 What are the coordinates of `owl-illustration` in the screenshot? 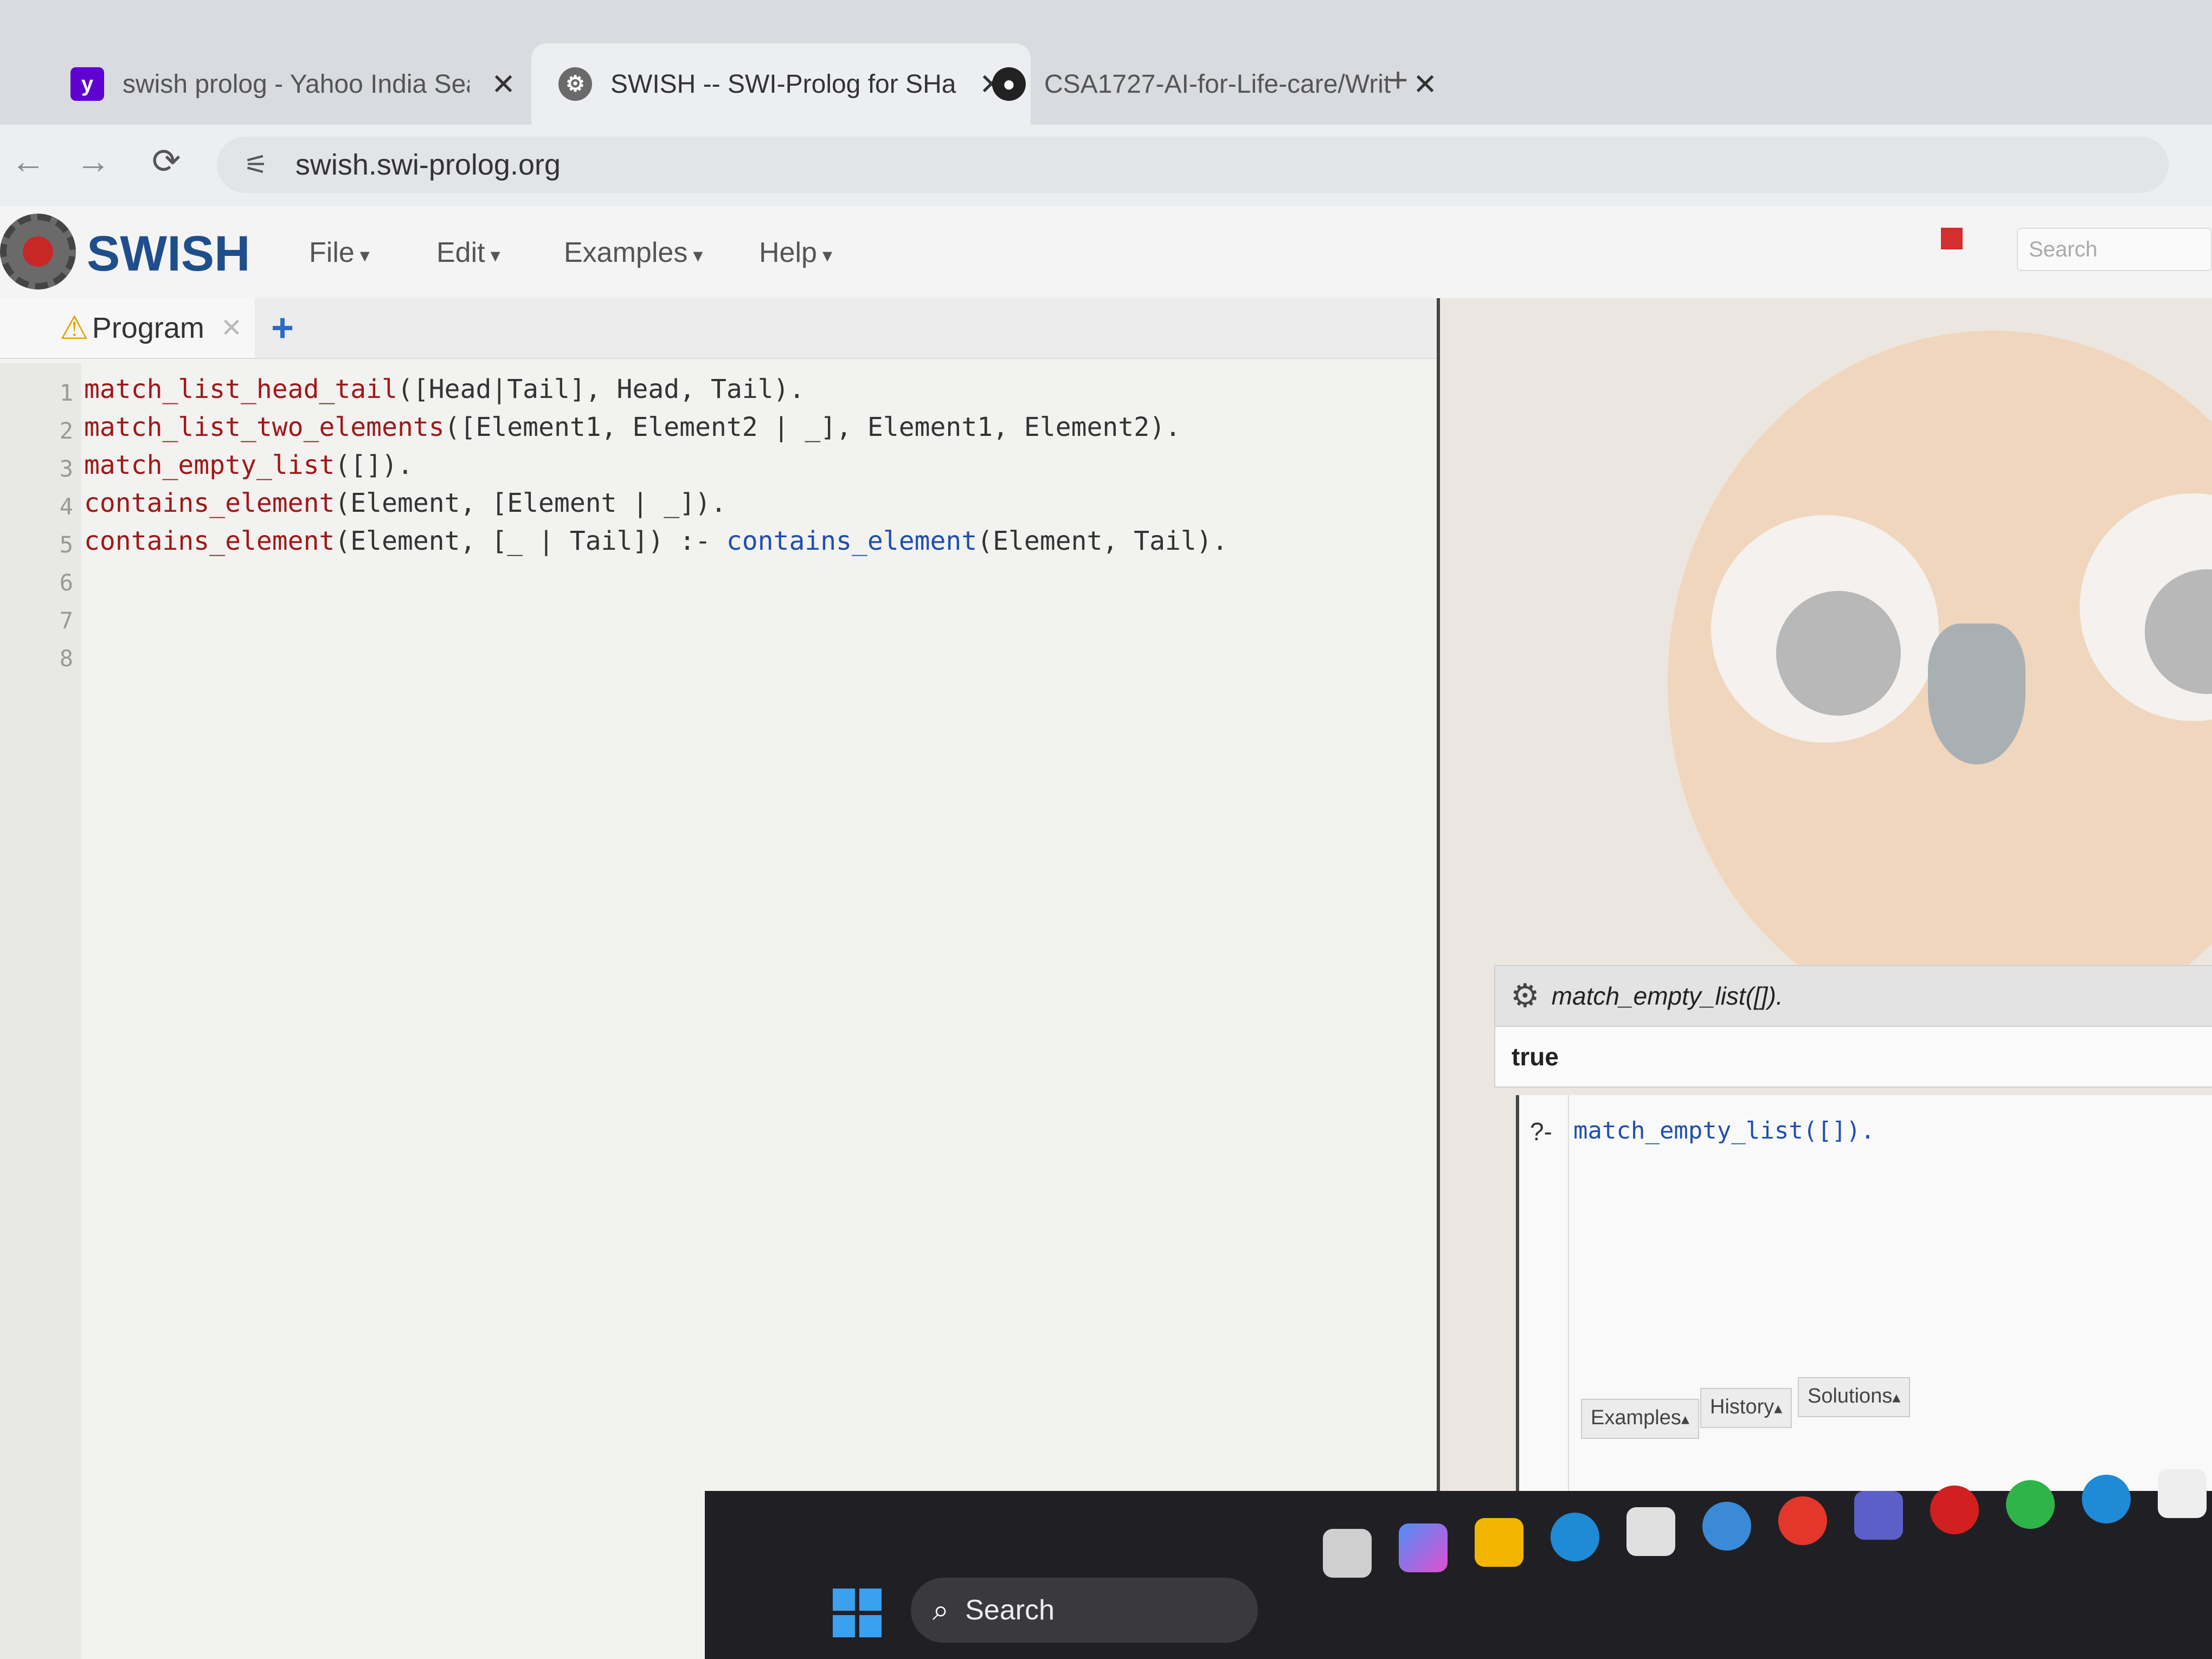 It's located at (1940, 683).